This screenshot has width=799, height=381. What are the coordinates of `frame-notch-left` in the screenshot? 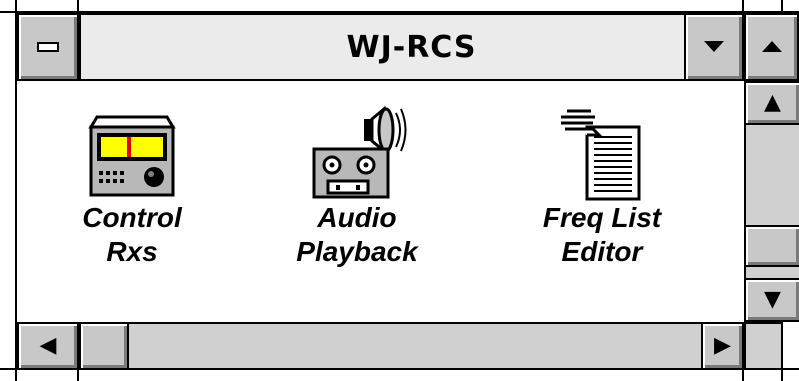 It's located at (78, 6).